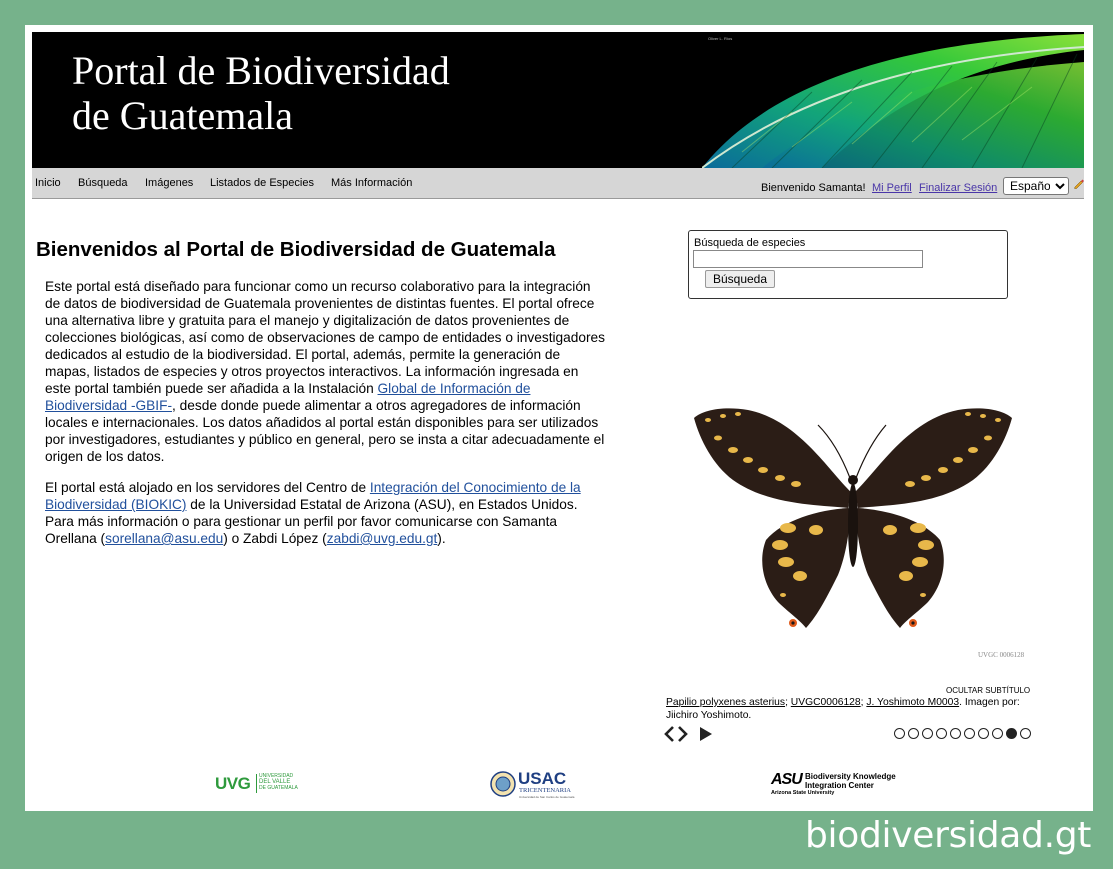  I want to click on nav-busqueda: Búsqueda, so click(103, 183).